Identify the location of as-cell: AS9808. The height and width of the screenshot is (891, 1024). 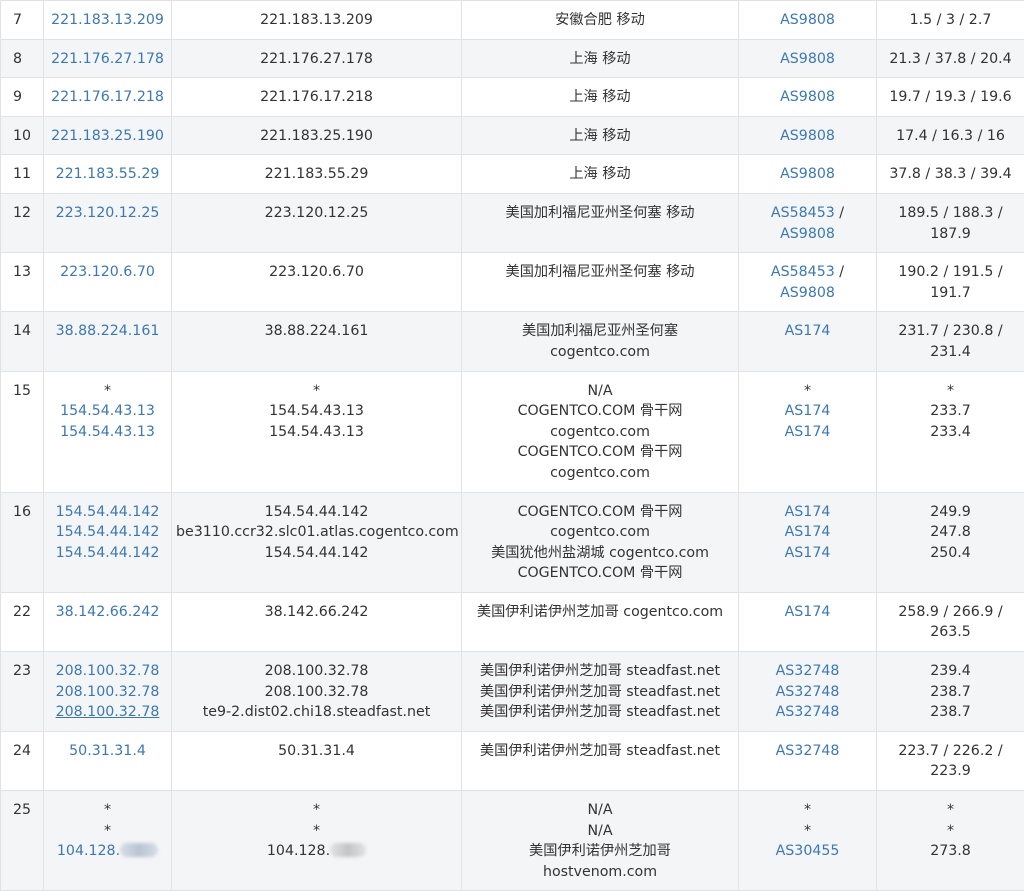
(808, 58).